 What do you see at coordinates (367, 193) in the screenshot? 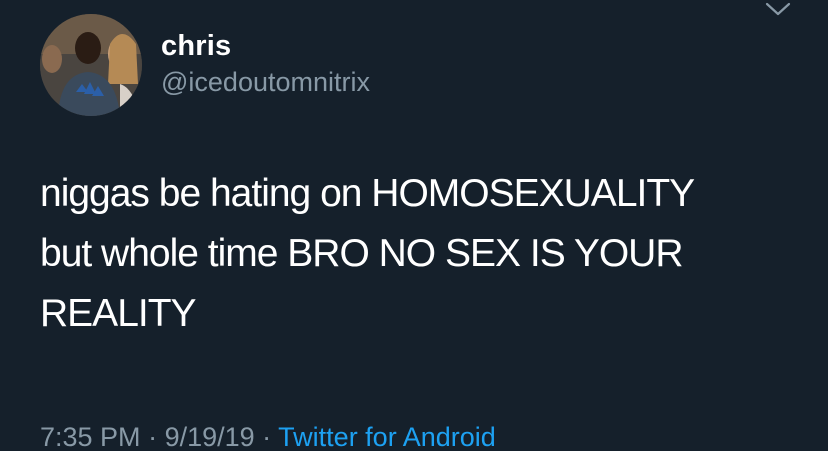
I see `tweet-text-line: niggas be hating on HOMOSEXUALITY` at bounding box center [367, 193].